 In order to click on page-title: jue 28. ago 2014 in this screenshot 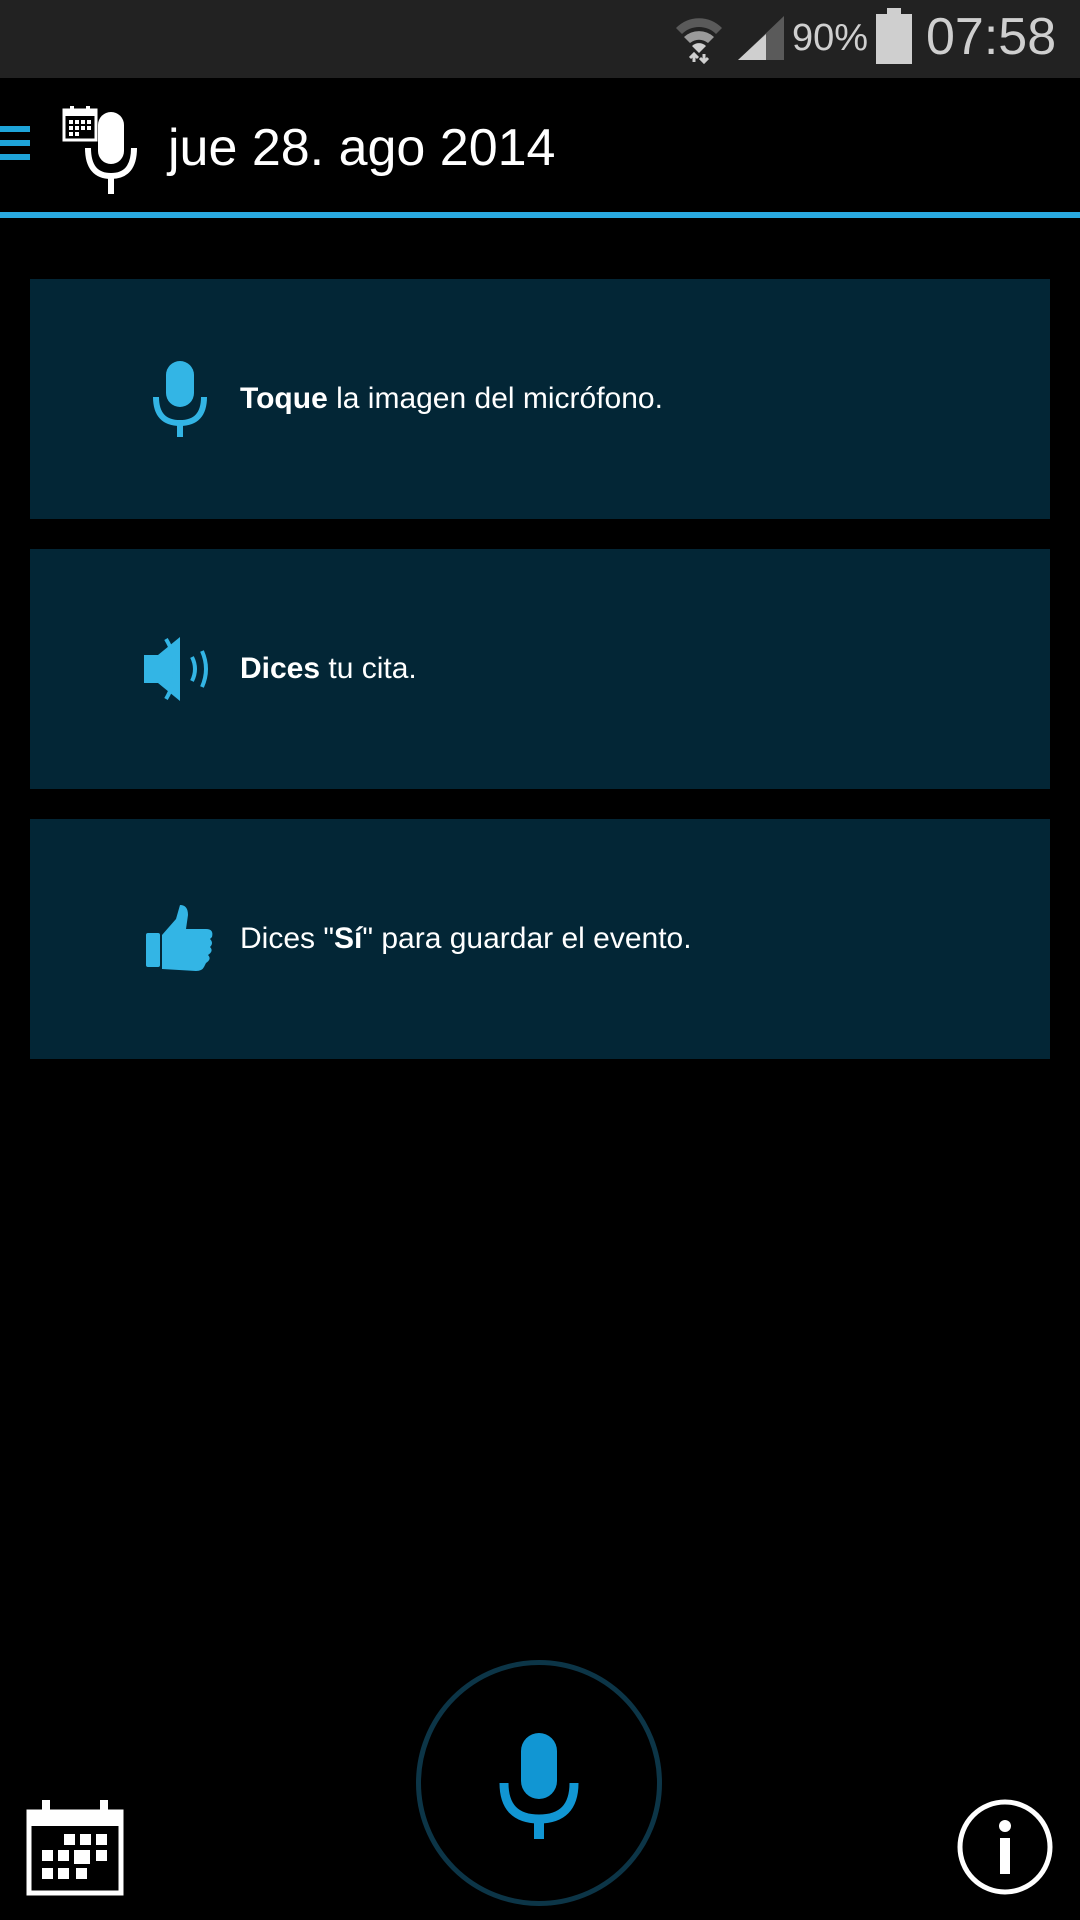, I will do `click(362, 148)`.